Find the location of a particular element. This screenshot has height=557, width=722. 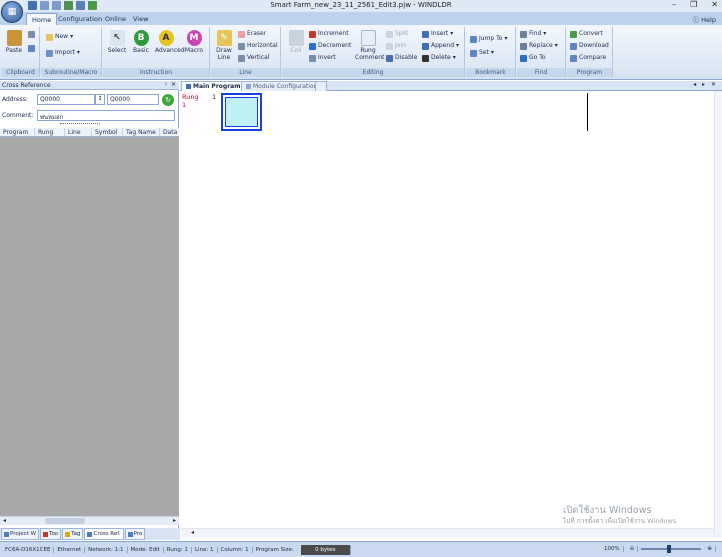

set-bookmark-button: Set ▾ is located at coordinates (482, 53).